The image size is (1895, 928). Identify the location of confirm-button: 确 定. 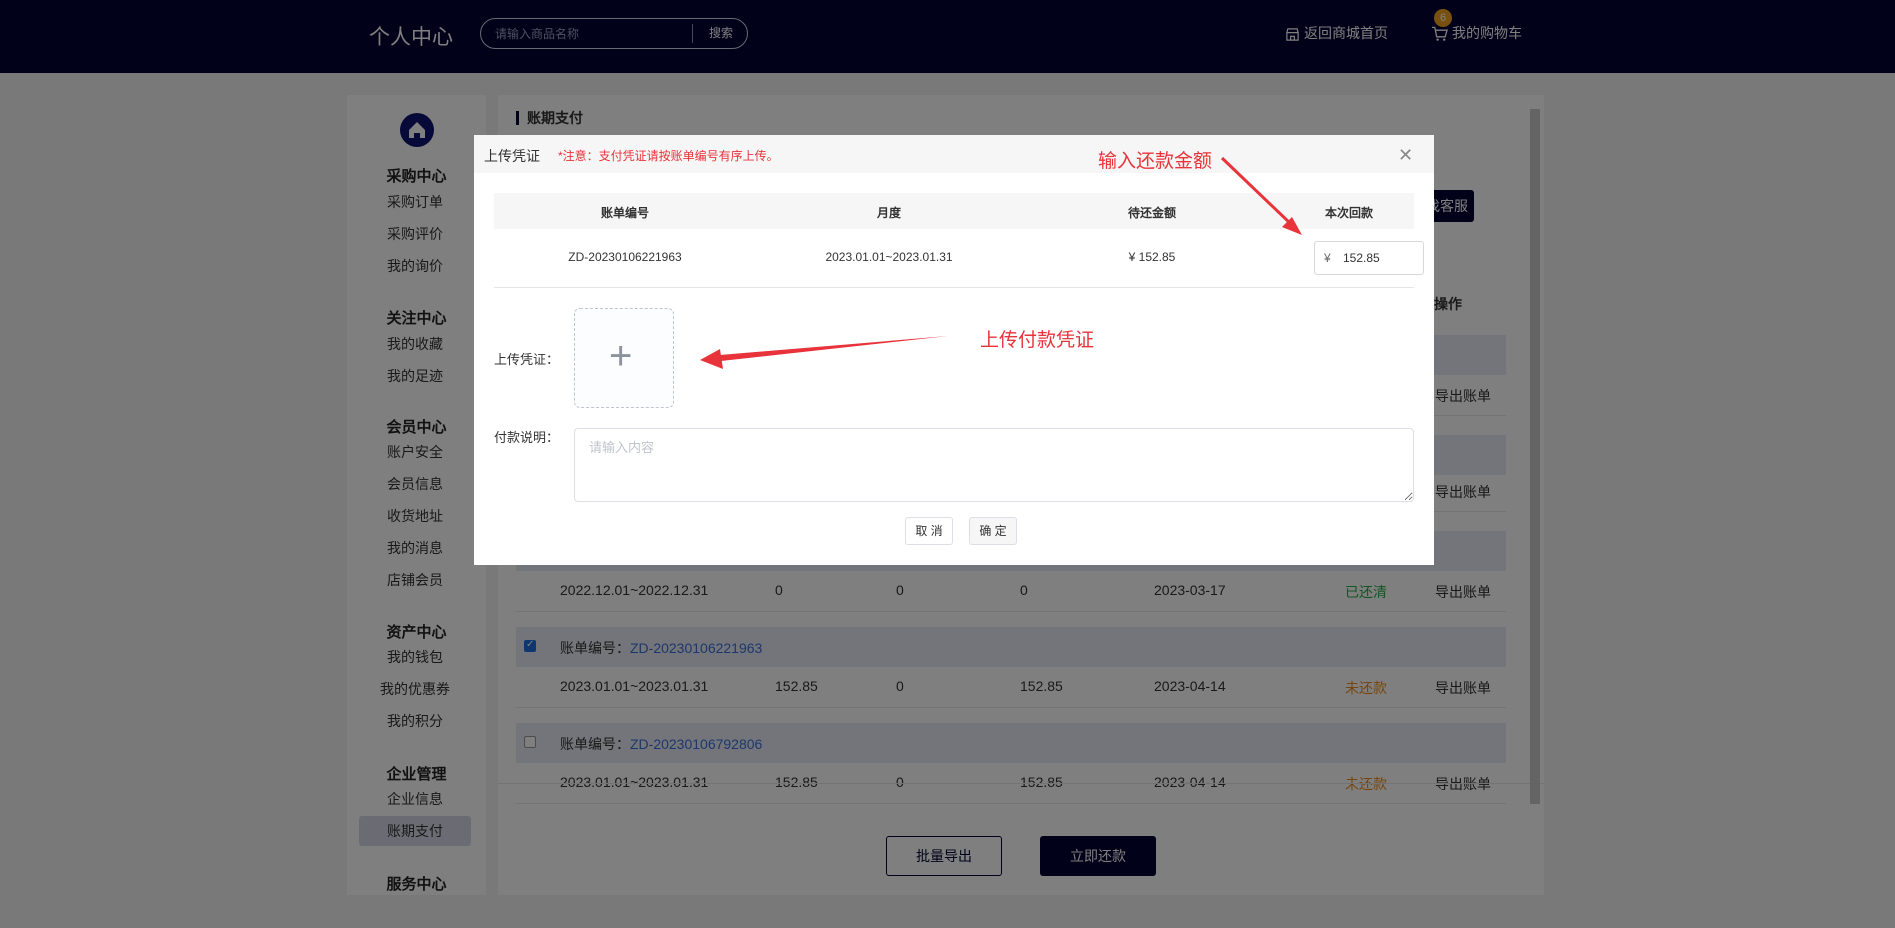
(993, 531).